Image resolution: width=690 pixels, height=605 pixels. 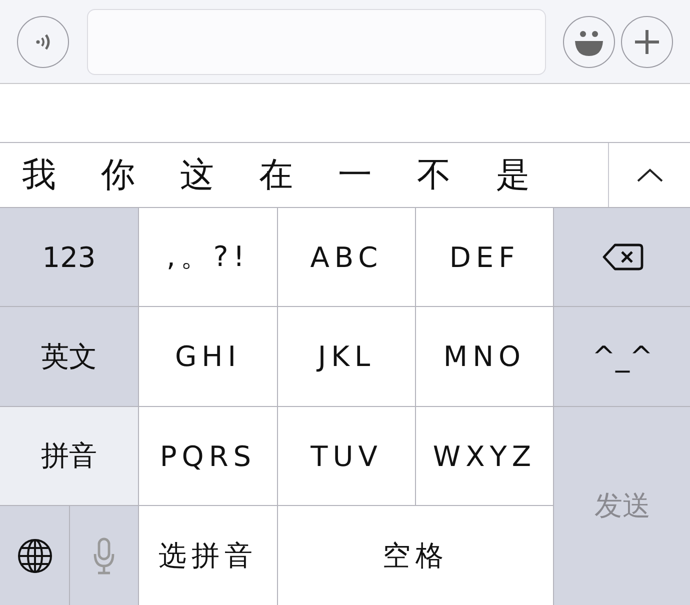 What do you see at coordinates (208, 555) in the screenshot?
I see `letter-key: 选拼音` at bounding box center [208, 555].